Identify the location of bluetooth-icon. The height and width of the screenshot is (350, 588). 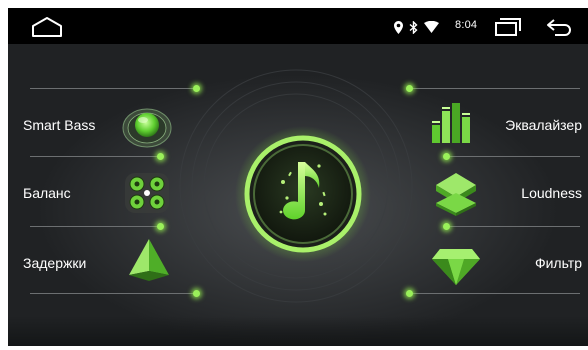
(413, 27).